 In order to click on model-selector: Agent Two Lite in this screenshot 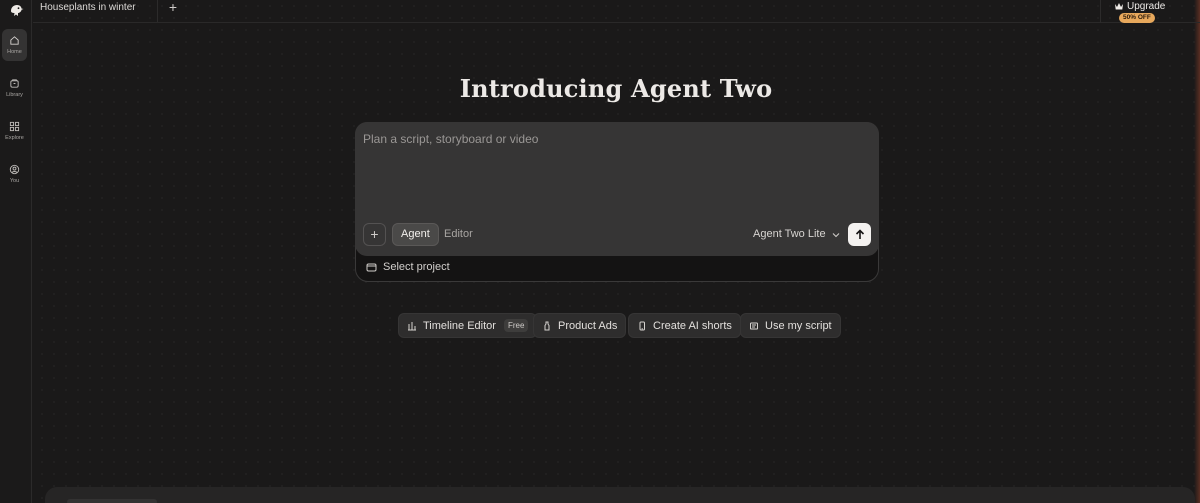, I will do `click(796, 234)`.